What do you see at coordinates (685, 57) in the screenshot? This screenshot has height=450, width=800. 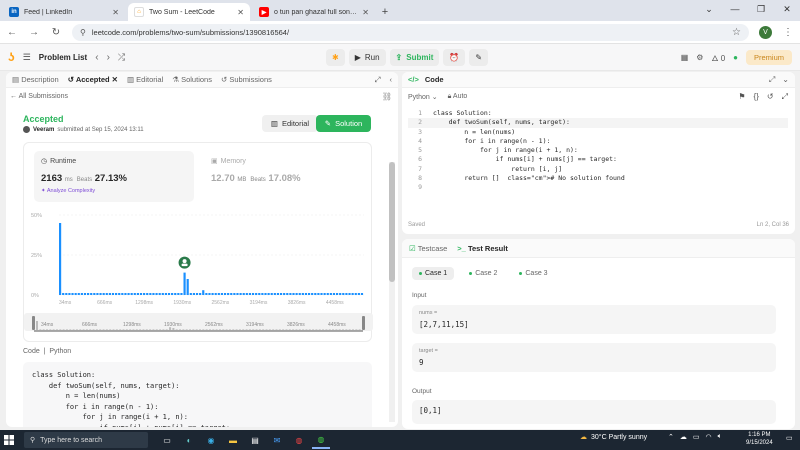 I see `layout-icon: ▦` at bounding box center [685, 57].